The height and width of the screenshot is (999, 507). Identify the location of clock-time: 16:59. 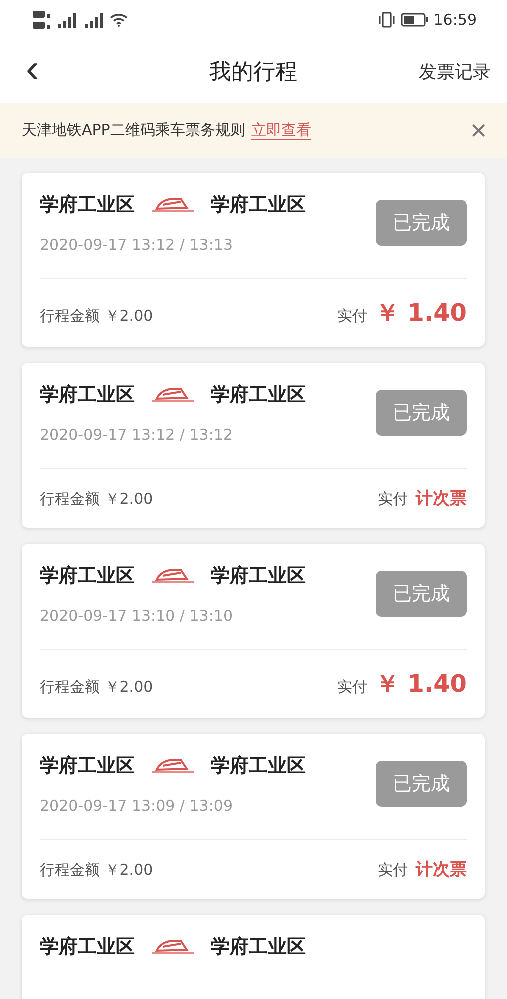
(455, 20).